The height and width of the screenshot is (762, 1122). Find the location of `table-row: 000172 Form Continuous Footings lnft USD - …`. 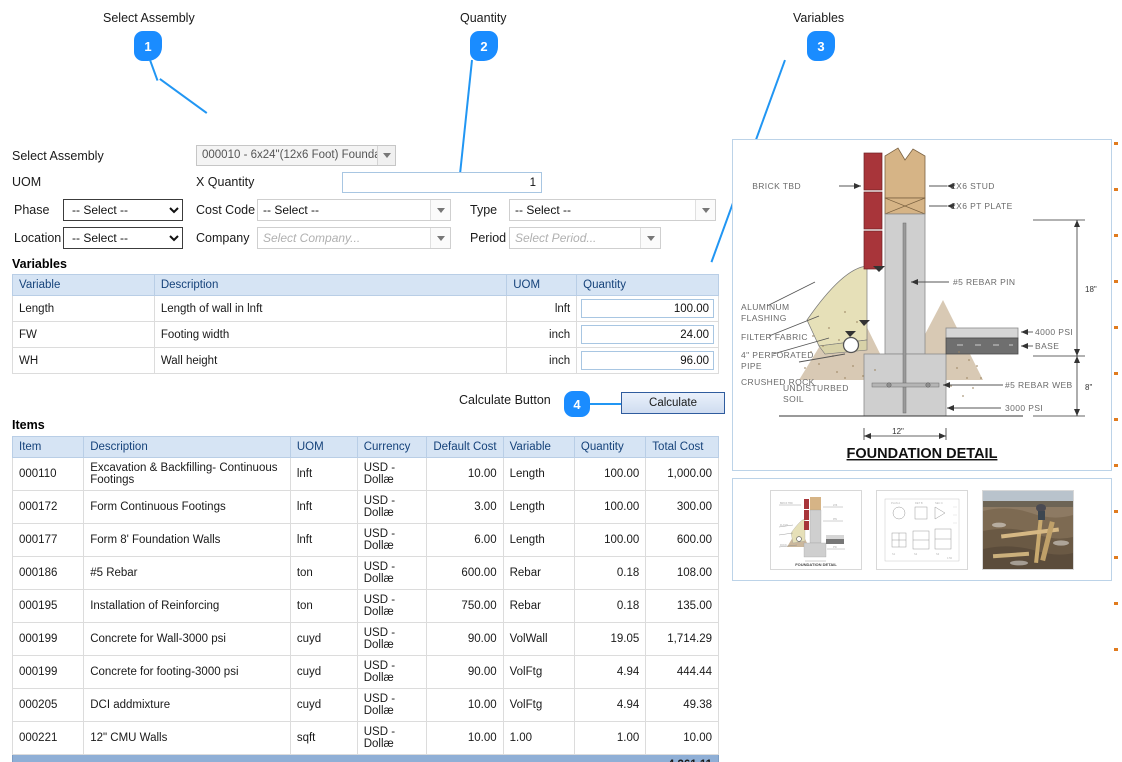

table-row: 000172 Form Continuous Footings lnft USD - … is located at coordinates (365, 507).